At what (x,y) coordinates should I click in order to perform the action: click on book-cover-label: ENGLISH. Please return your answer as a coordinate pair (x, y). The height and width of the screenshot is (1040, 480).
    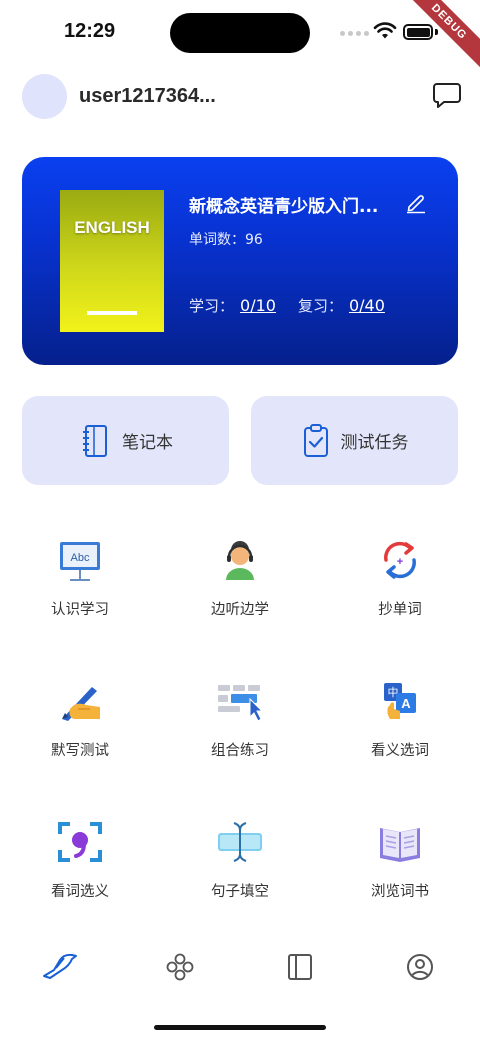
    Looking at the image, I should click on (112, 227).